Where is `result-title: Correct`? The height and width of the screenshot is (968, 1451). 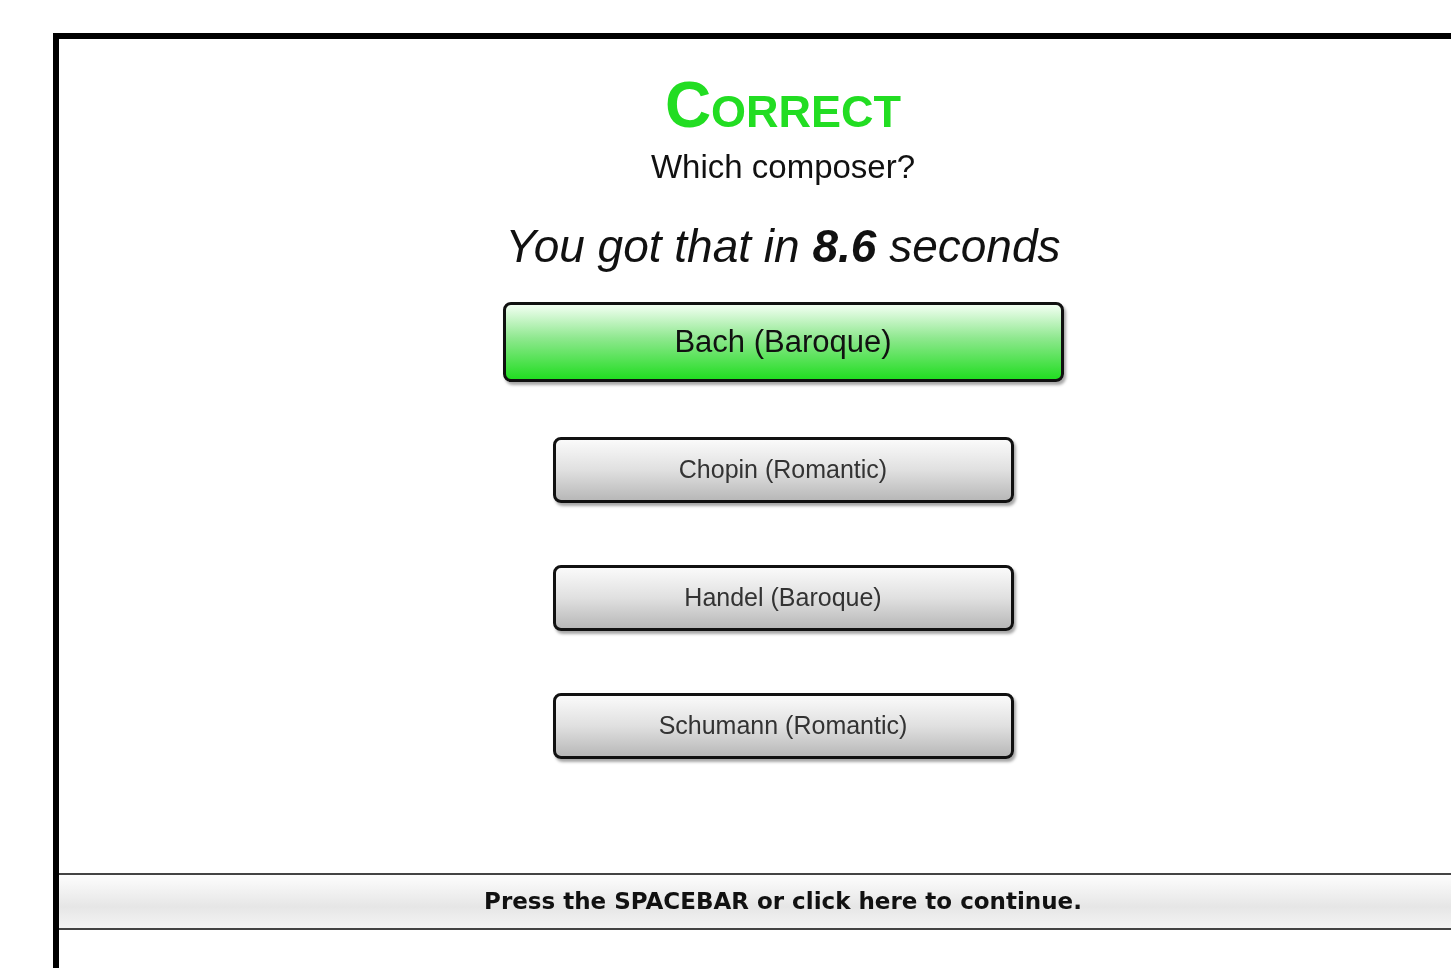 result-title: Correct is located at coordinates (783, 105).